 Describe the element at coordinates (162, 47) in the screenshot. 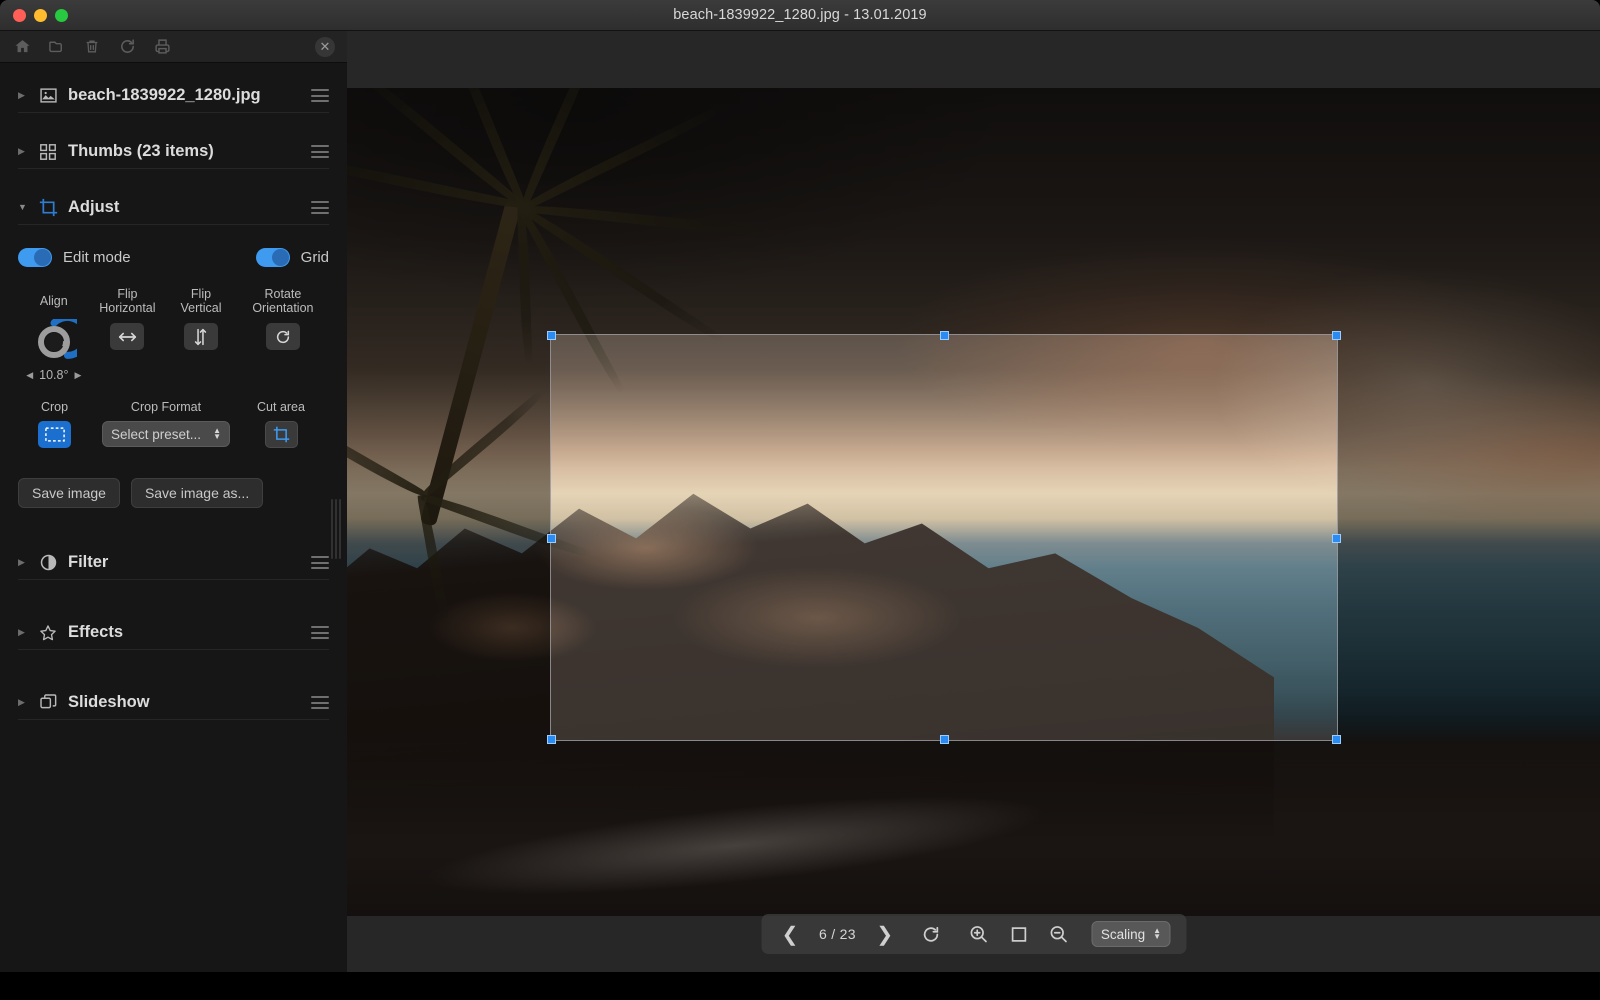

I see `print-icon` at that location.